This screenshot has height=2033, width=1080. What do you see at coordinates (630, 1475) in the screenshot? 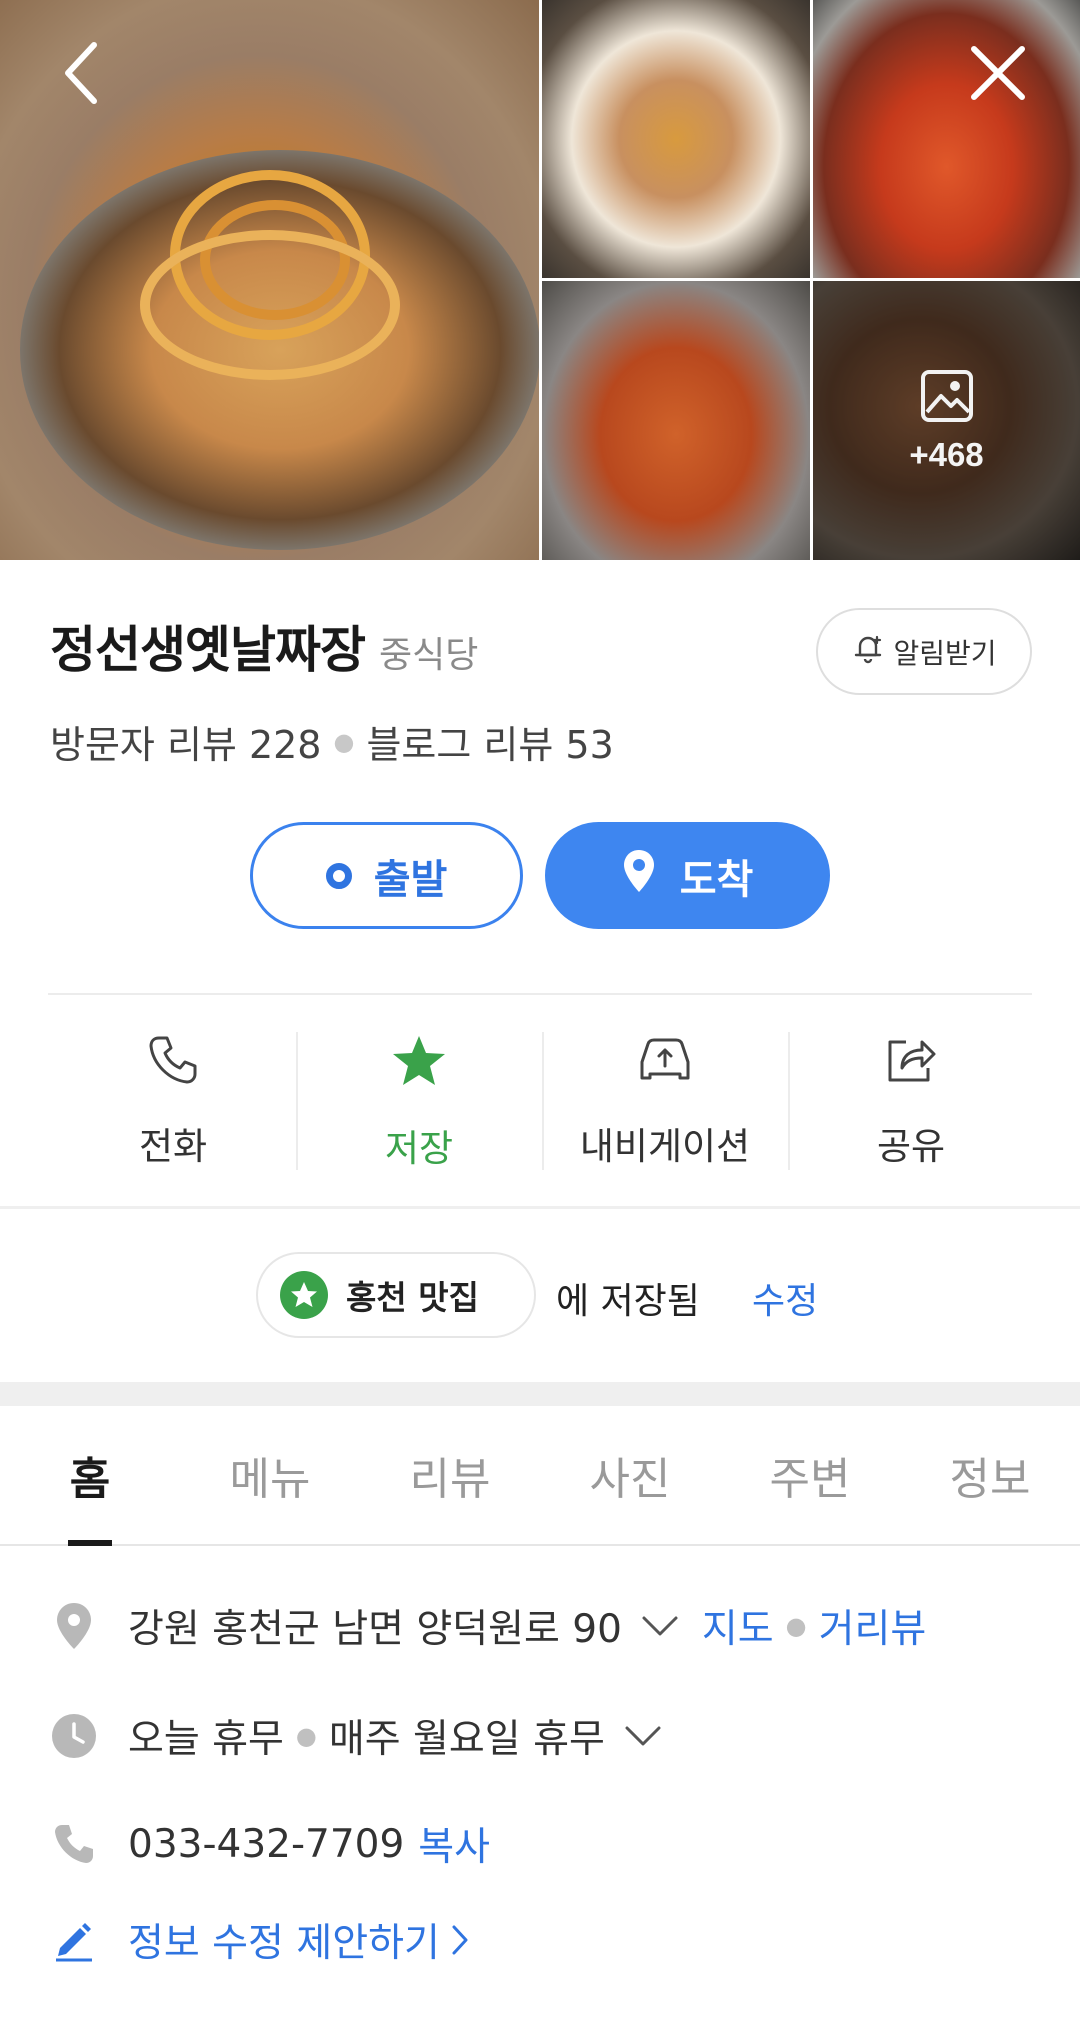
I see `tab-photos: 사진` at bounding box center [630, 1475].